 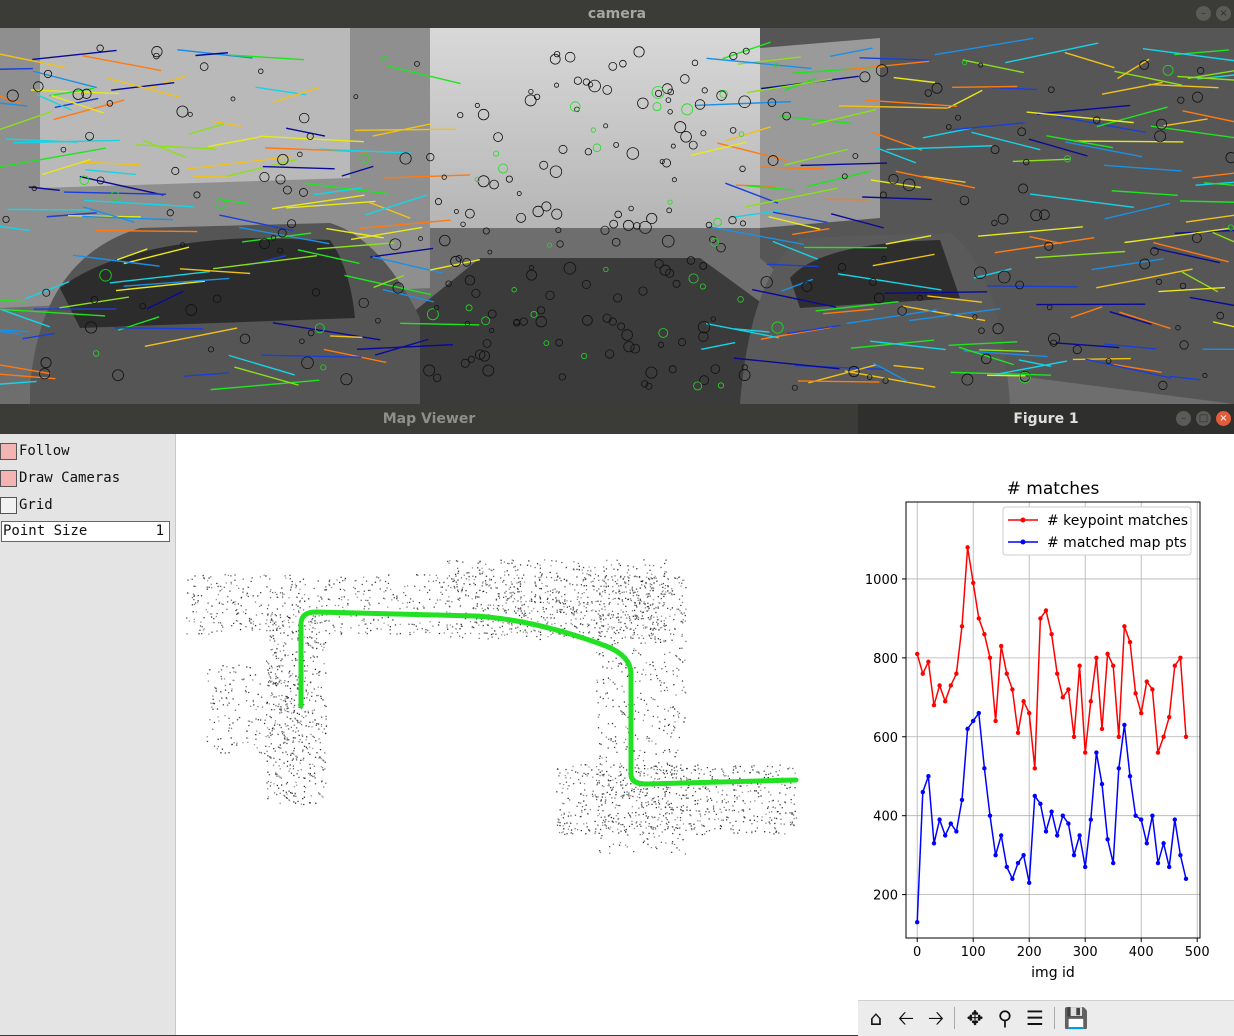 What do you see at coordinates (8, 451) in the screenshot?
I see `follow-checkbox` at bounding box center [8, 451].